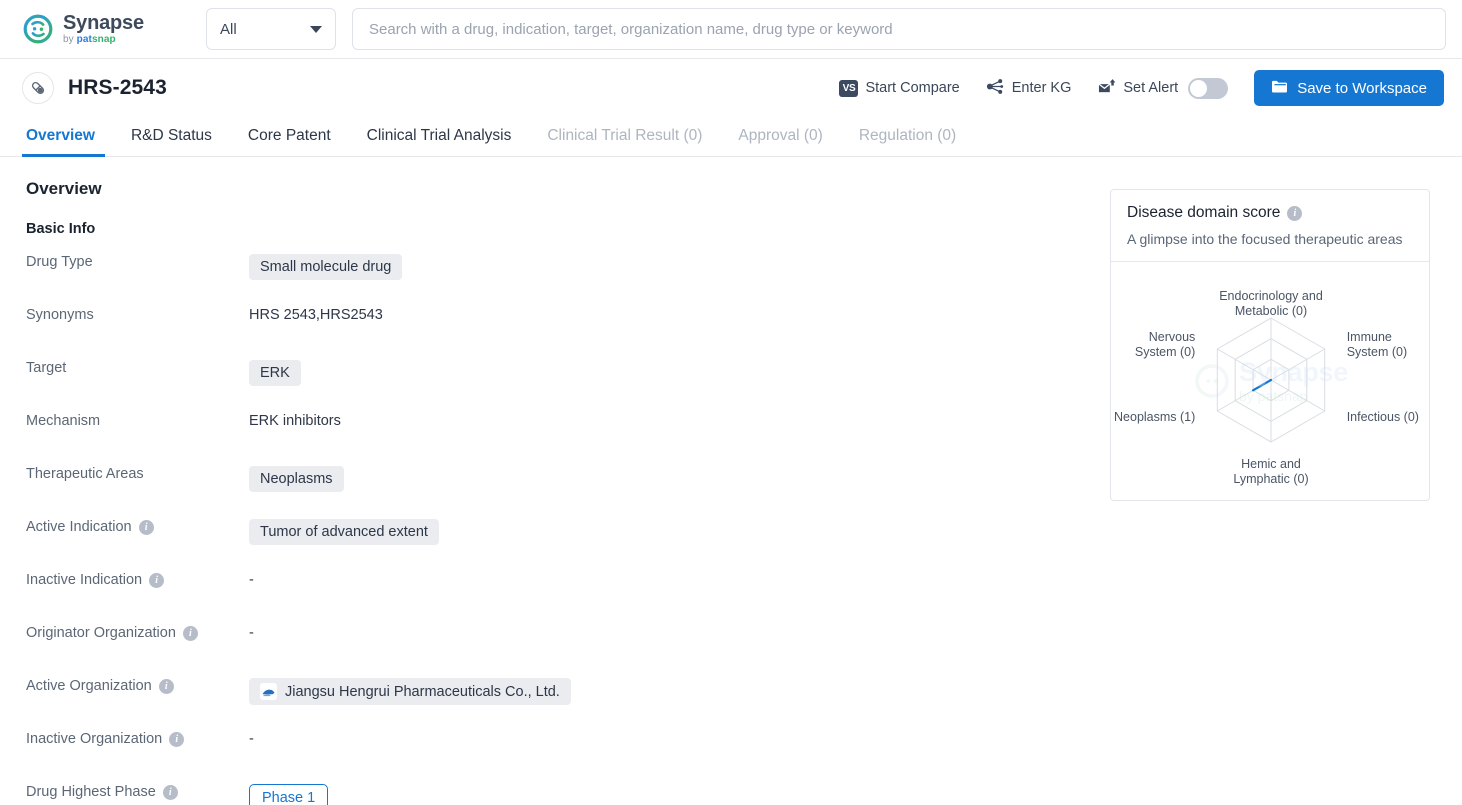 This screenshot has height=805, width=1462. I want to click on value-chip: Neoplasms, so click(296, 479).